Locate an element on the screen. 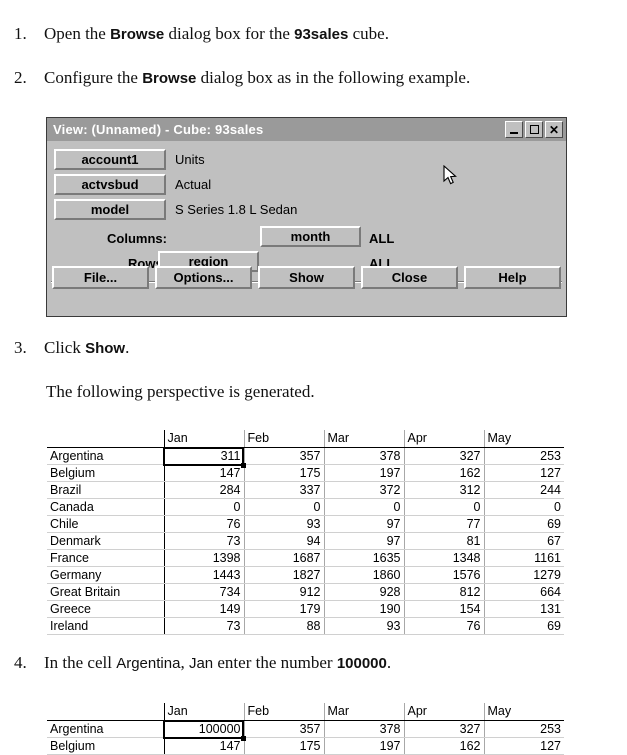 The image size is (627, 755). table-row: Brazil 284 337 372 312 244 is located at coordinates (305, 490).